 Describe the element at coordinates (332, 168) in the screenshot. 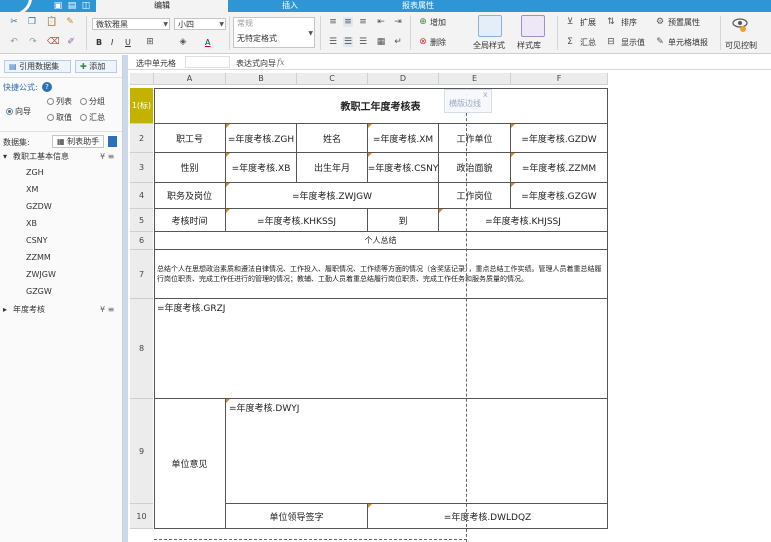

I see `table-cell: 出生年月` at that location.